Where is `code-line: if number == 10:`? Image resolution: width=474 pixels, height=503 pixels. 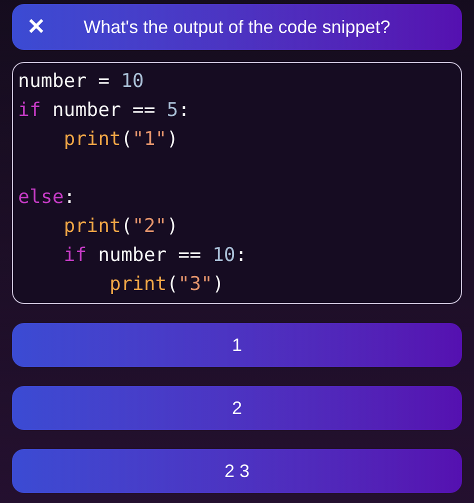
code-line: if number == 10: is located at coordinates (155, 255).